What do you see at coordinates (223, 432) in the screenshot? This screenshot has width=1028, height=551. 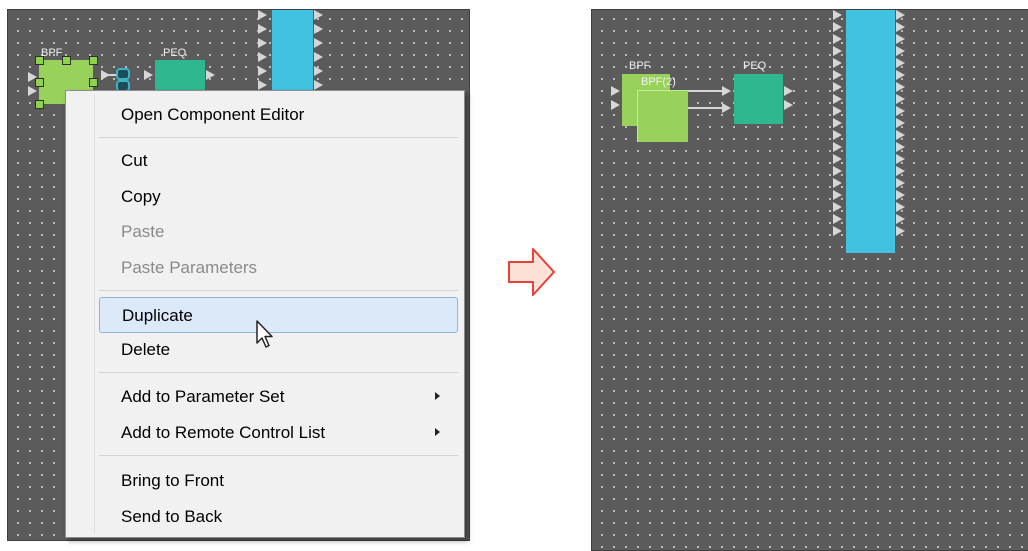 I see `menu-item-label: Add to Remote Control List` at bounding box center [223, 432].